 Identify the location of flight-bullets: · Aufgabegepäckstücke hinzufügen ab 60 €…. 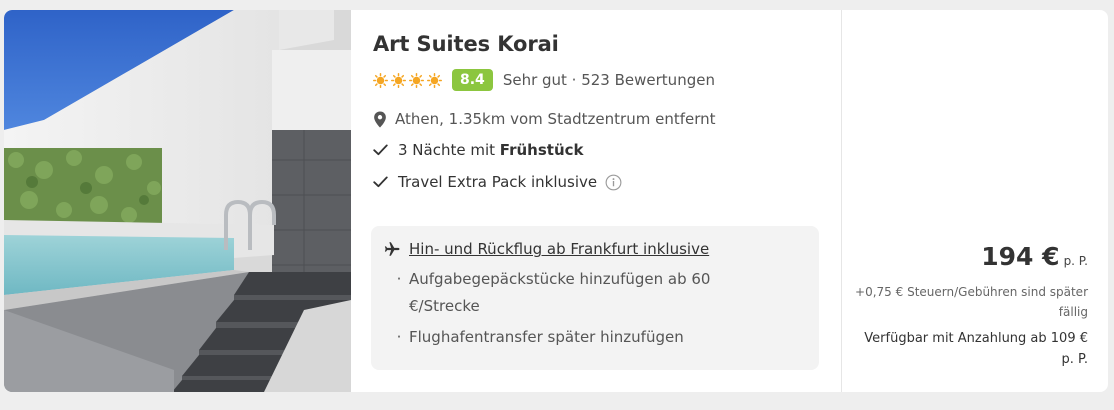
(594, 308).